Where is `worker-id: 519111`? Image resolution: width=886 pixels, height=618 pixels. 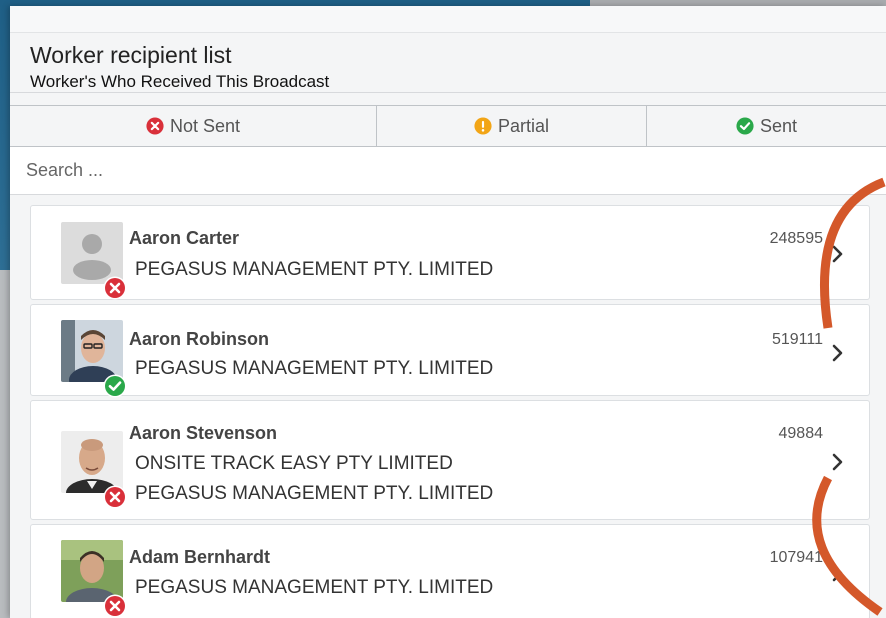
worker-id: 519111 is located at coordinates (797, 339).